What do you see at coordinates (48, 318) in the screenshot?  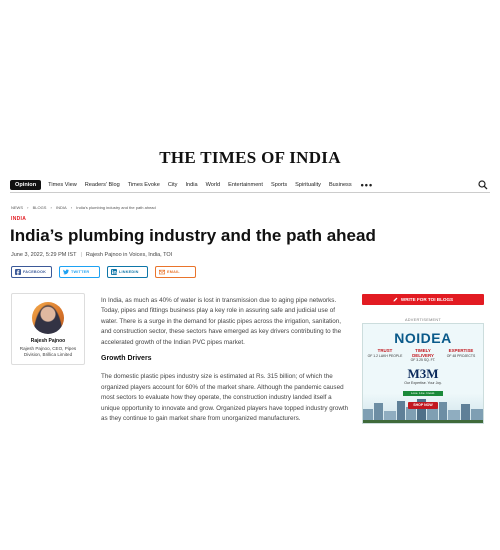 I see `author-avatar` at bounding box center [48, 318].